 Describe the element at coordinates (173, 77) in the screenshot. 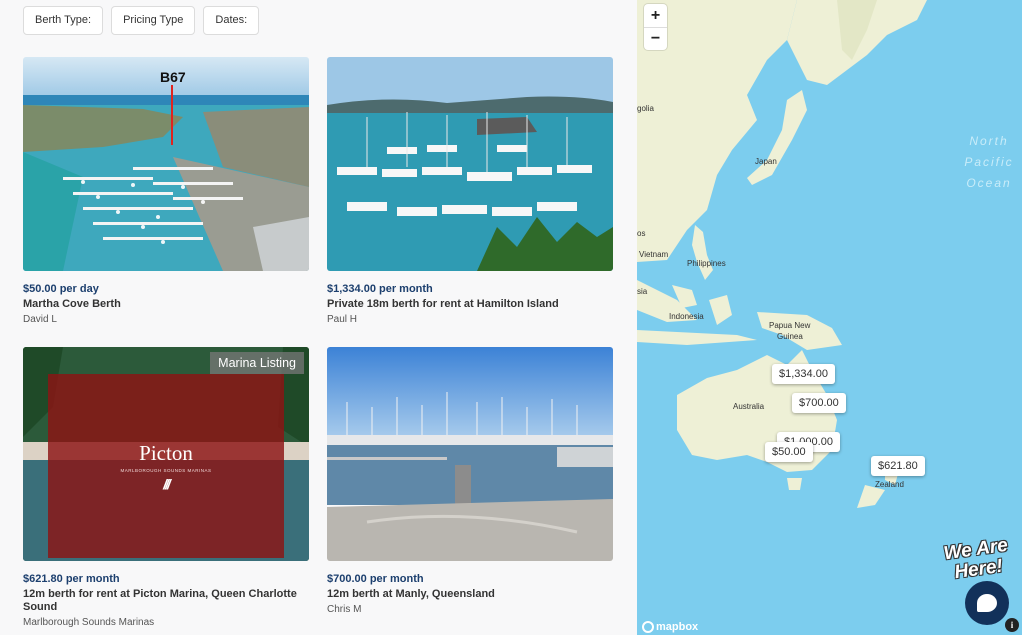

I see `berth-marker-label: B67` at that location.